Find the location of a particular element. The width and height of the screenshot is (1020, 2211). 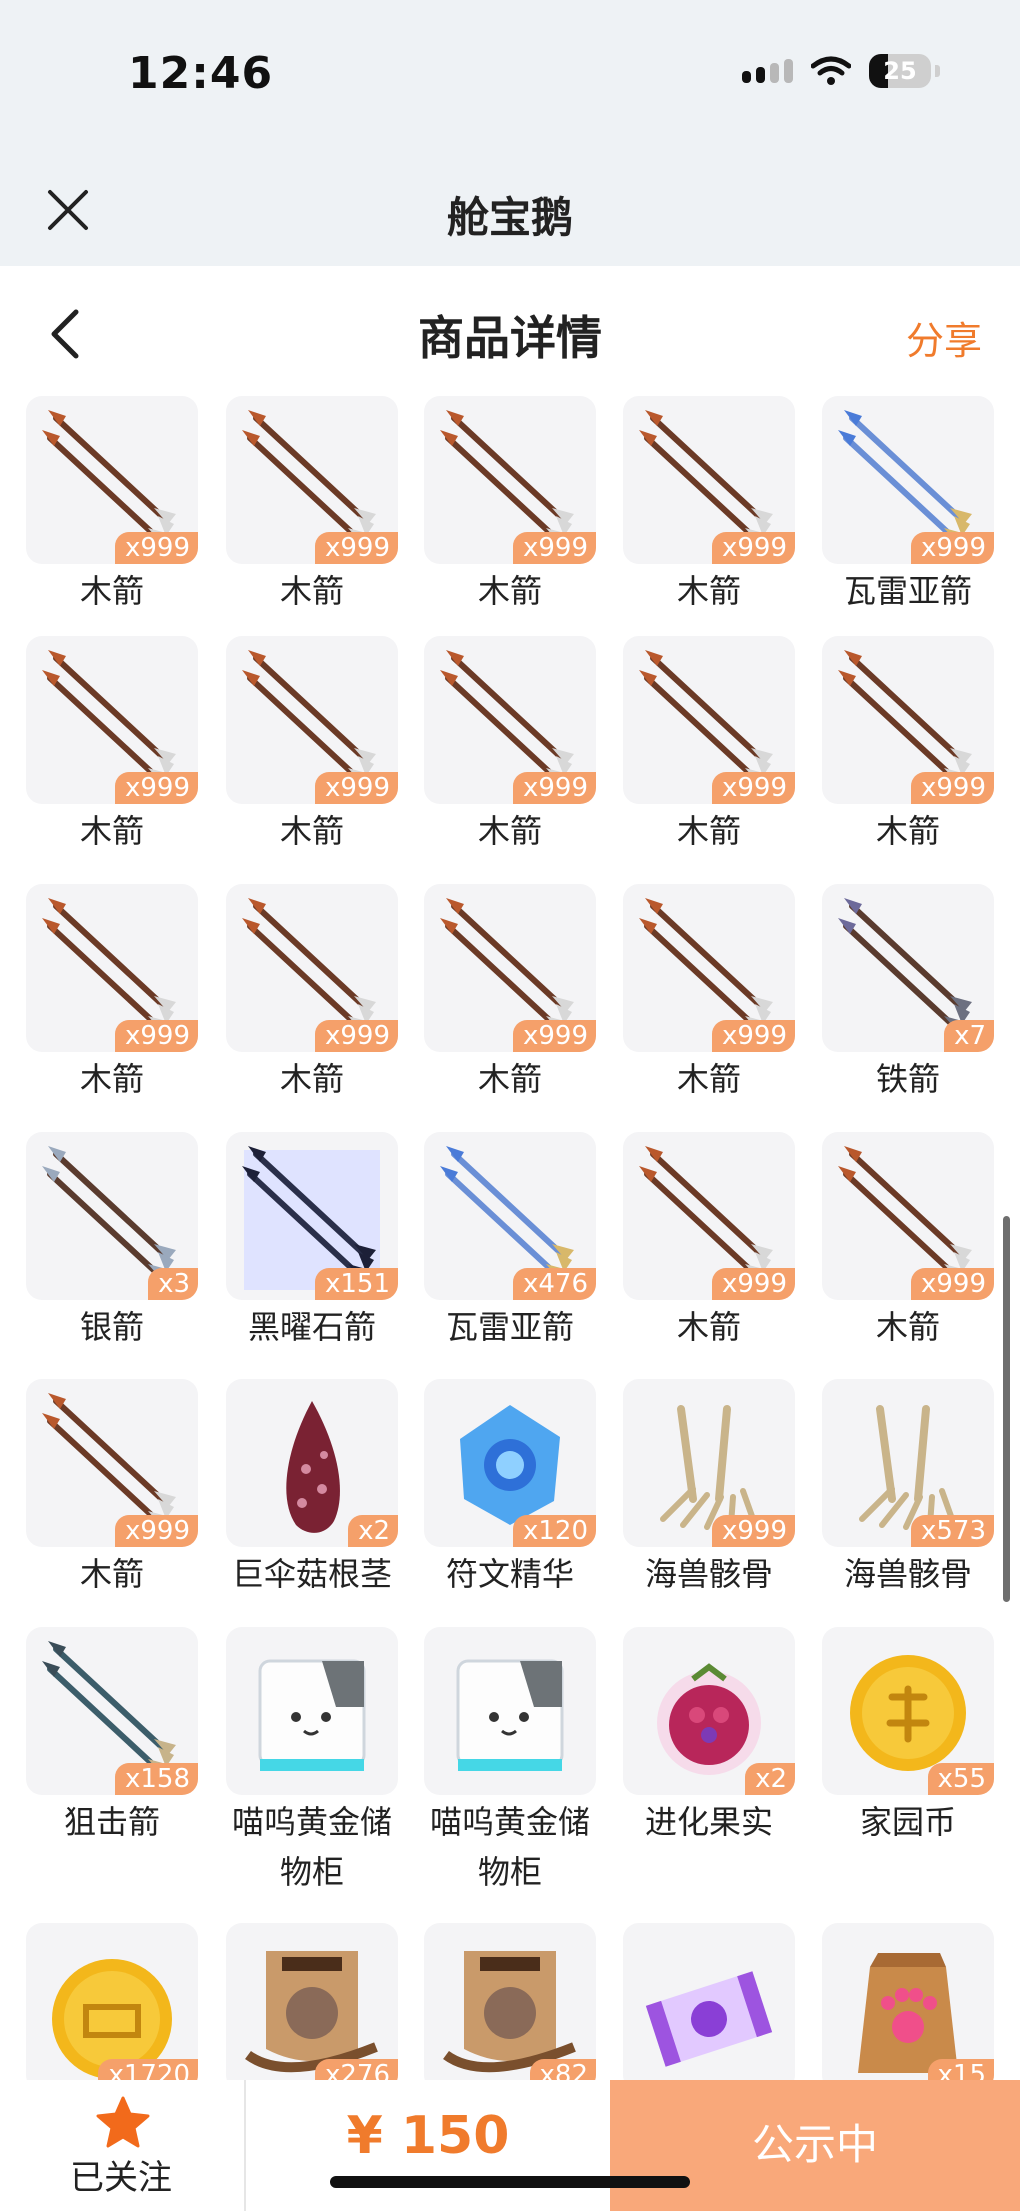

item-card: x573 海兽骸骨 is located at coordinates (908, 1489).